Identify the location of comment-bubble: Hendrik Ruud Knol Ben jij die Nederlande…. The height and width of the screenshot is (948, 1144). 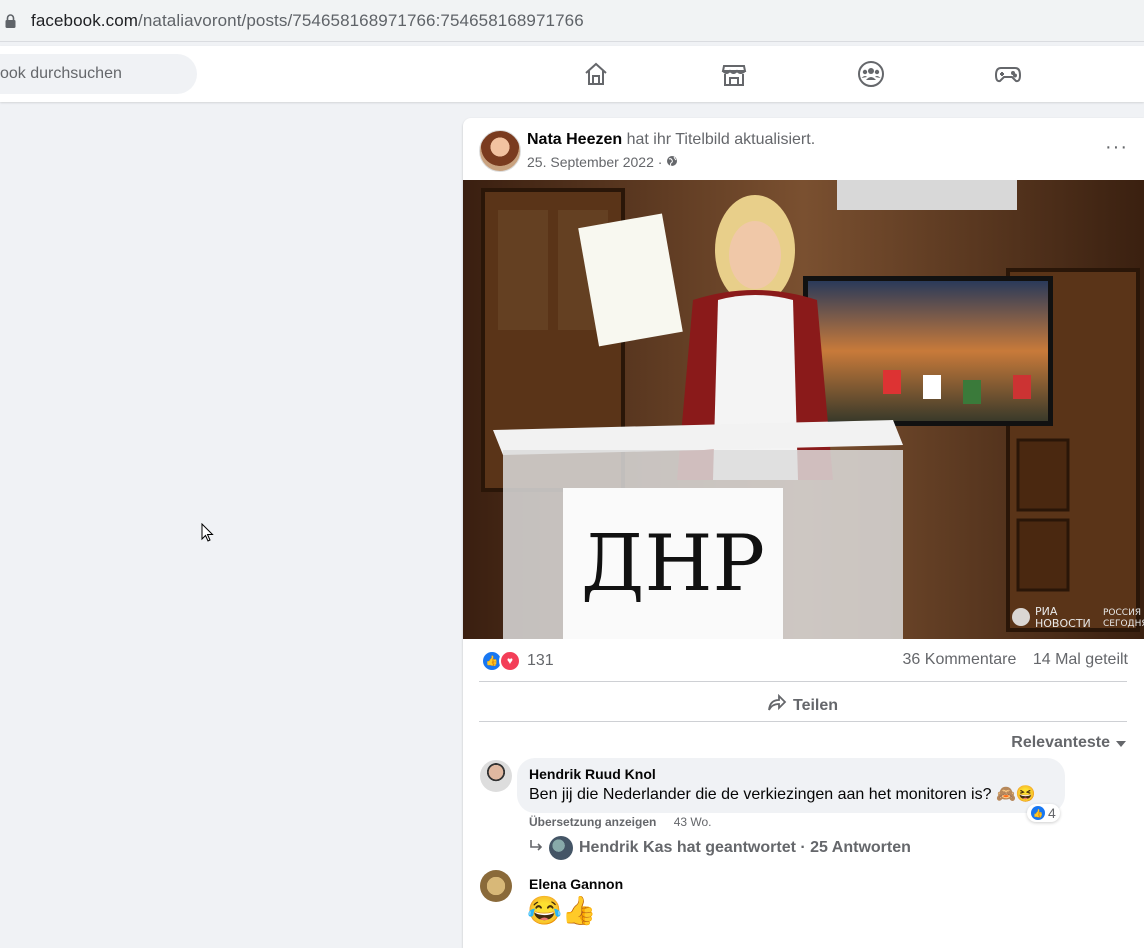
(791, 785).